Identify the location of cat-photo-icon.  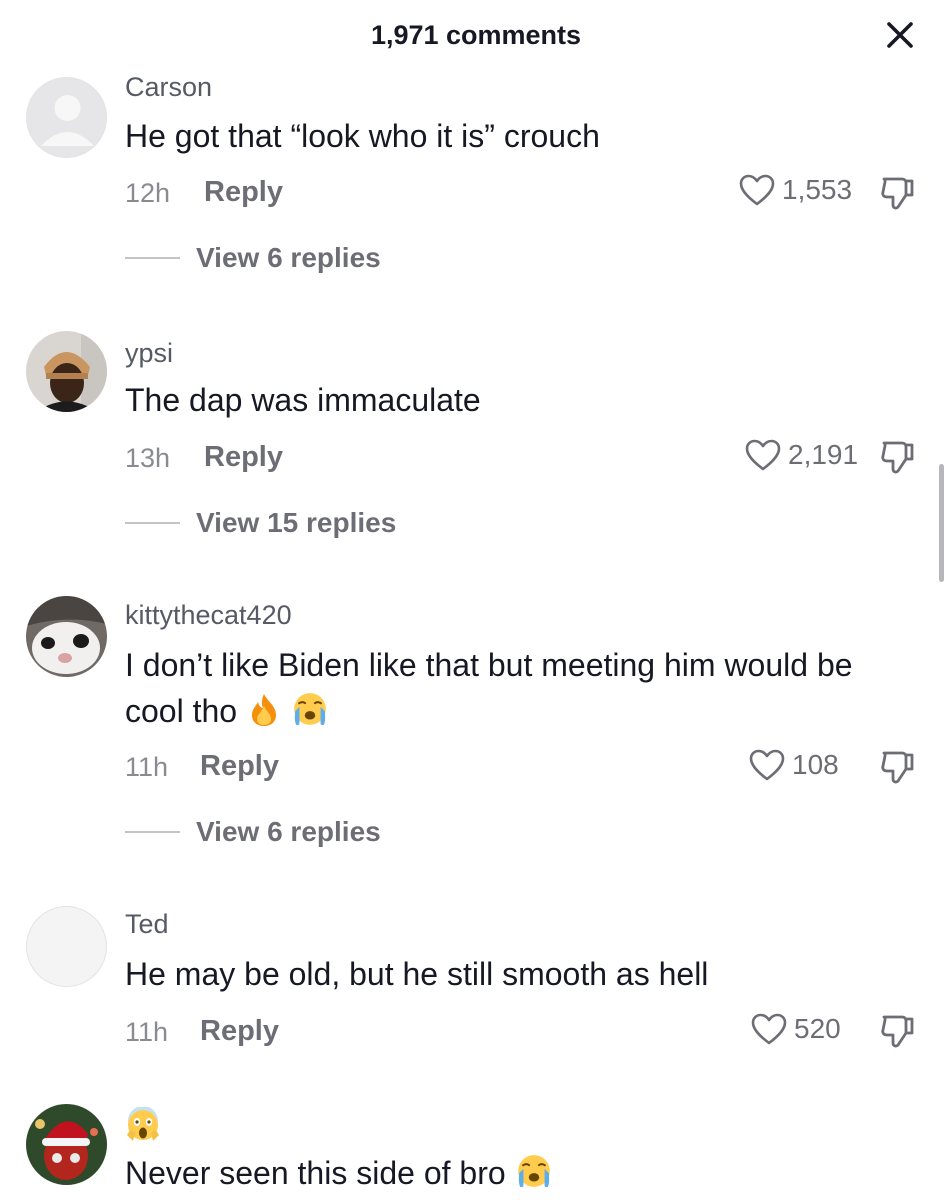
(66, 636).